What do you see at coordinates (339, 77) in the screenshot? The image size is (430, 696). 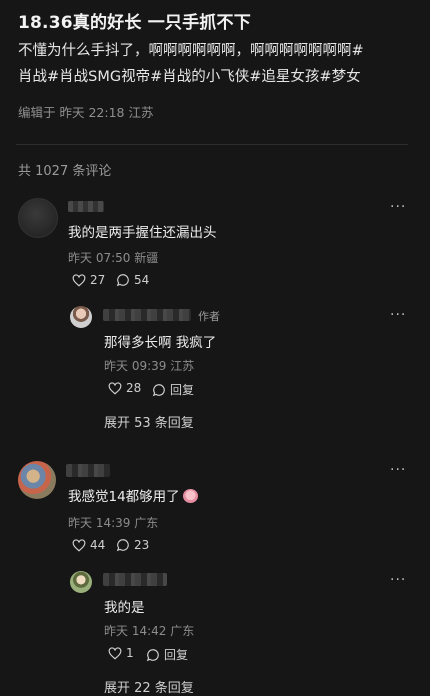 I see `tag-link: #梦女` at bounding box center [339, 77].